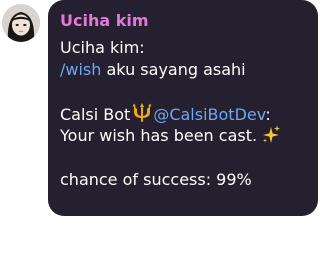 The image size is (320, 262). I want to click on command-line: /wish aku sayang asahi, so click(183, 70).